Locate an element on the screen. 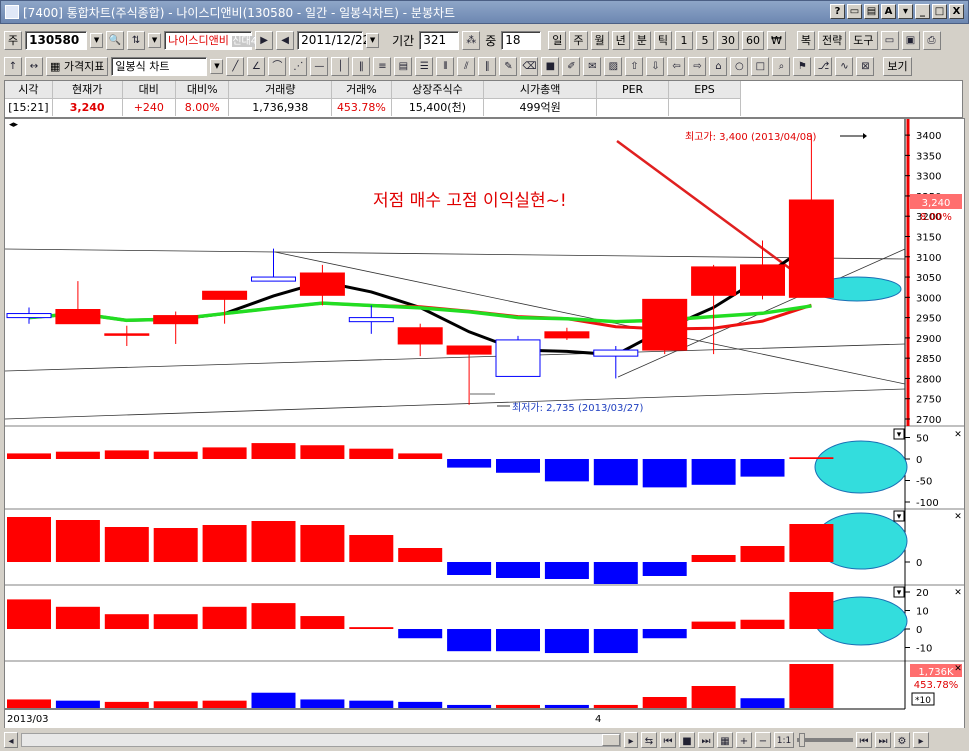 The image size is (969, 751). angle-tool-icon: ∠ is located at coordinates (256, 66).